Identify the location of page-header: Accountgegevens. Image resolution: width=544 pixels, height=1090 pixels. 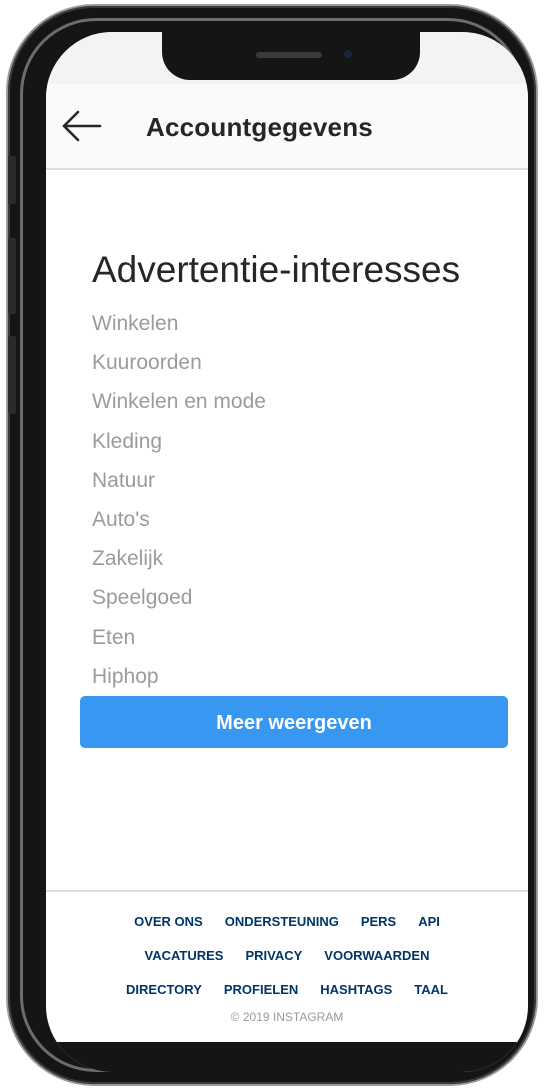
(287, 127).